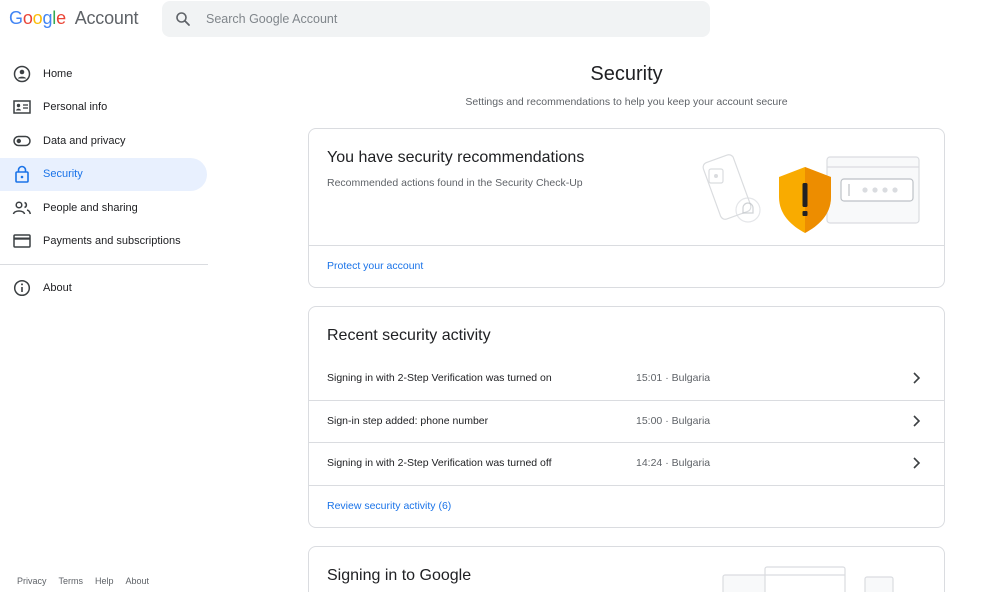 The image size is (1000, 592). Describe the element at coordinates (727, 187) in the screenshot. I see `phone-illustration-icon` at that location.